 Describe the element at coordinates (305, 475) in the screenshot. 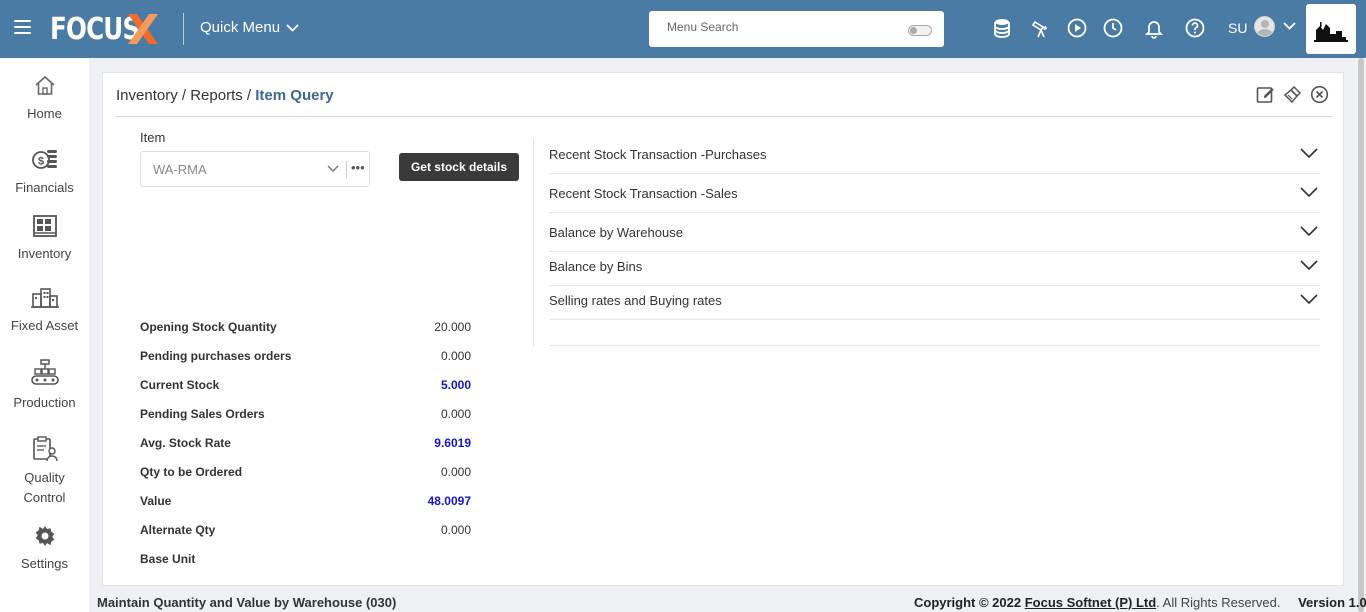

I see `stat-row: Qty to be Ordered 0.000` at that location.